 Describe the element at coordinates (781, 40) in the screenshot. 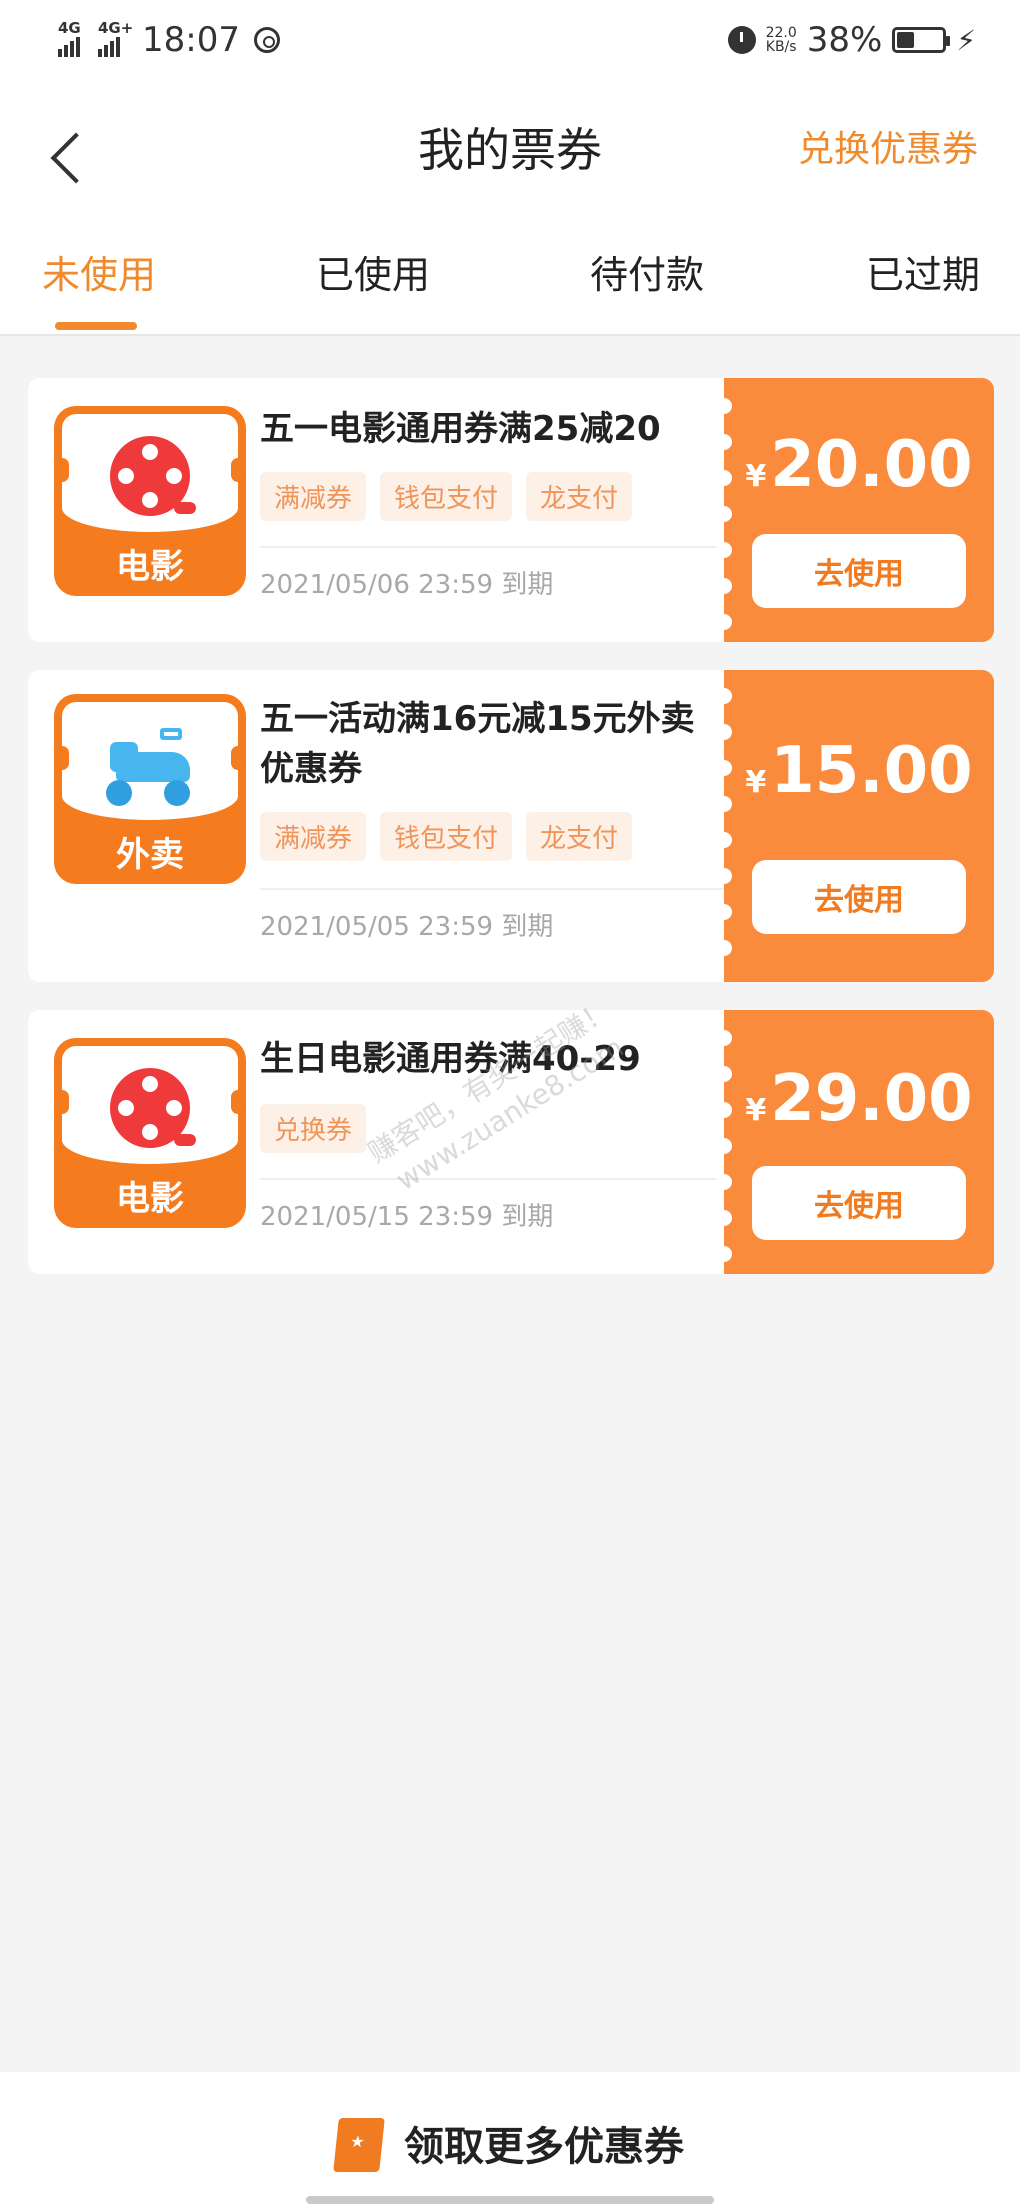

I see `network-speed: 22.0 KB/s` at that location.